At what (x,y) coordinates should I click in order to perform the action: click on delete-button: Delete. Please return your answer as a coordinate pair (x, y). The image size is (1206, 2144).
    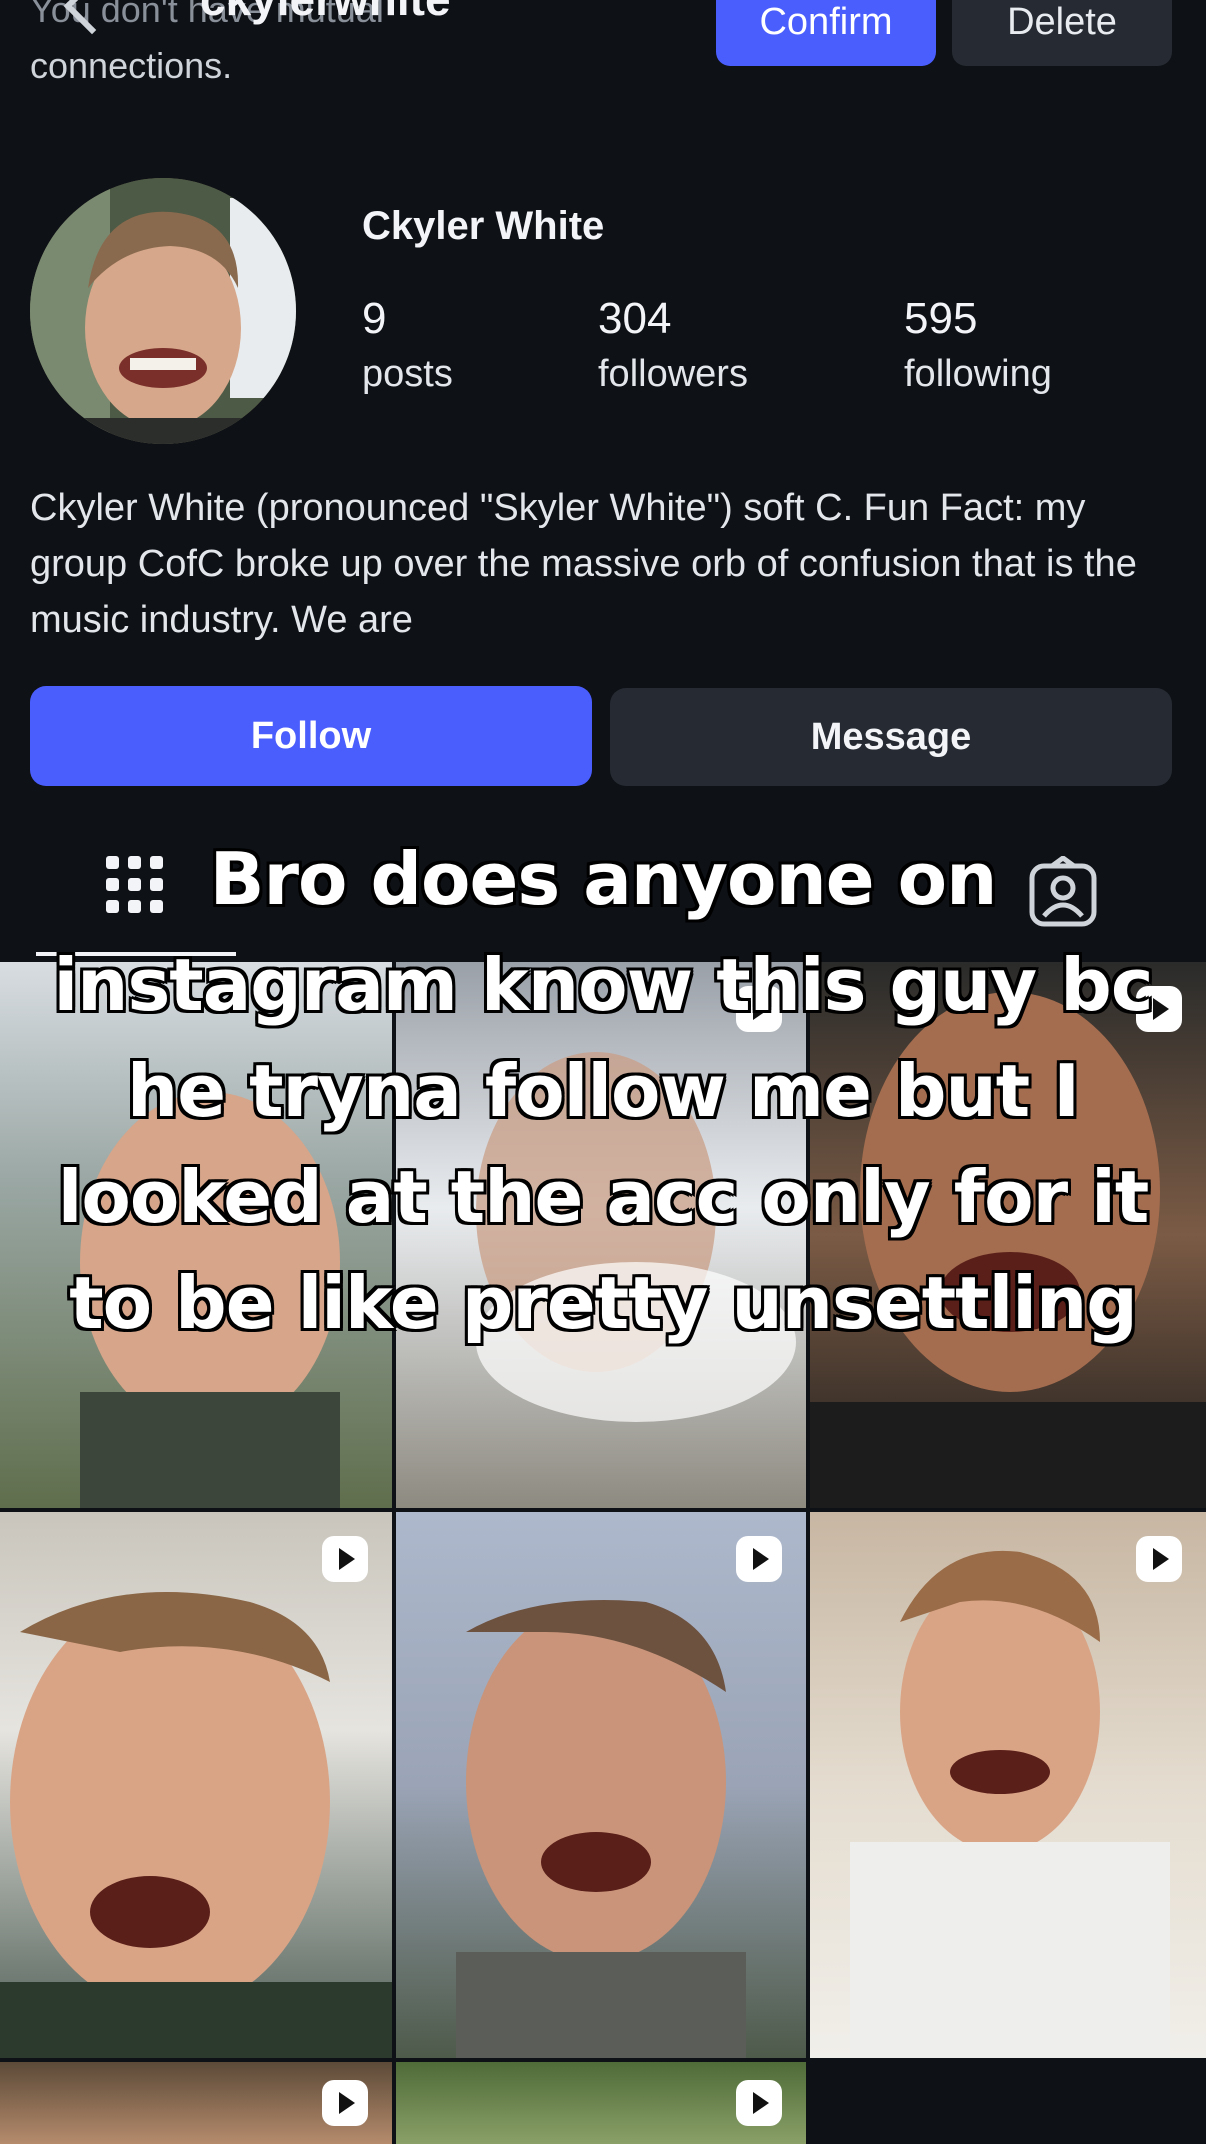
    Looking at the image, I should click on (1062, 33).